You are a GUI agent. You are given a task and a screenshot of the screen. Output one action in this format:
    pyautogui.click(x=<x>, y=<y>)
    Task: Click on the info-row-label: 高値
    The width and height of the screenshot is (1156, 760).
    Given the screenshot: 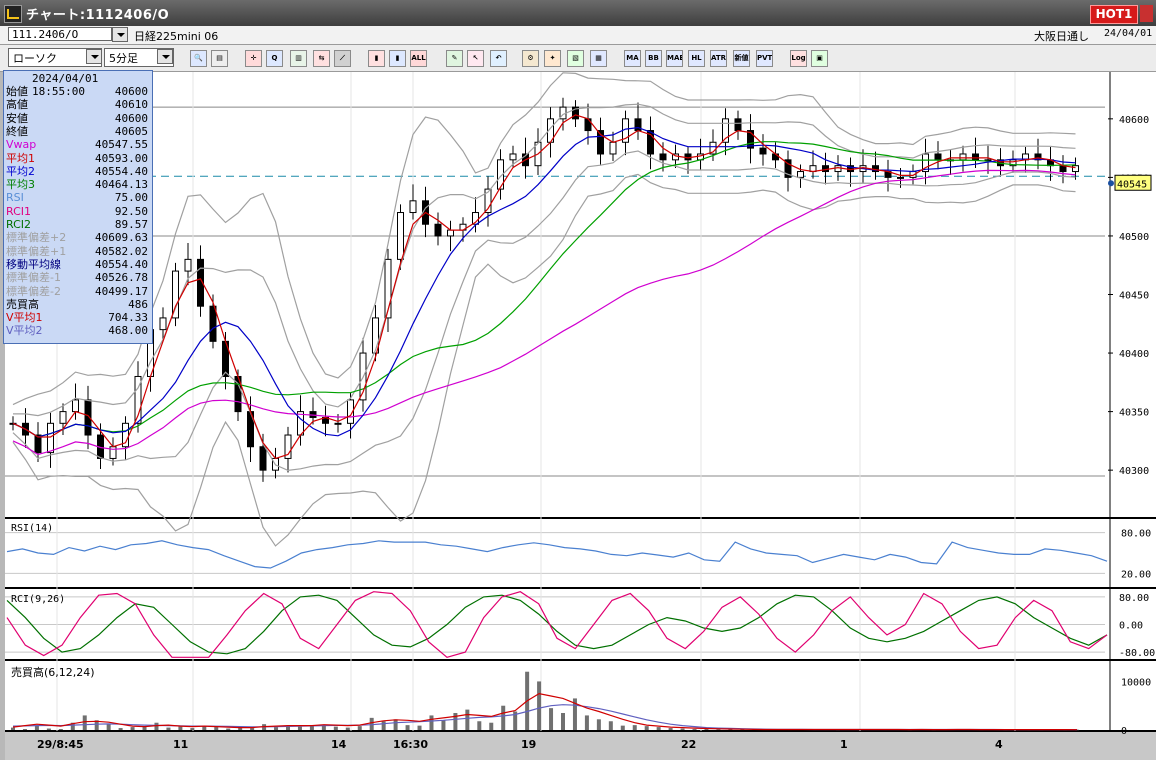 What is the action you would take?
    pyautogui.click(x=17, y=105)
    